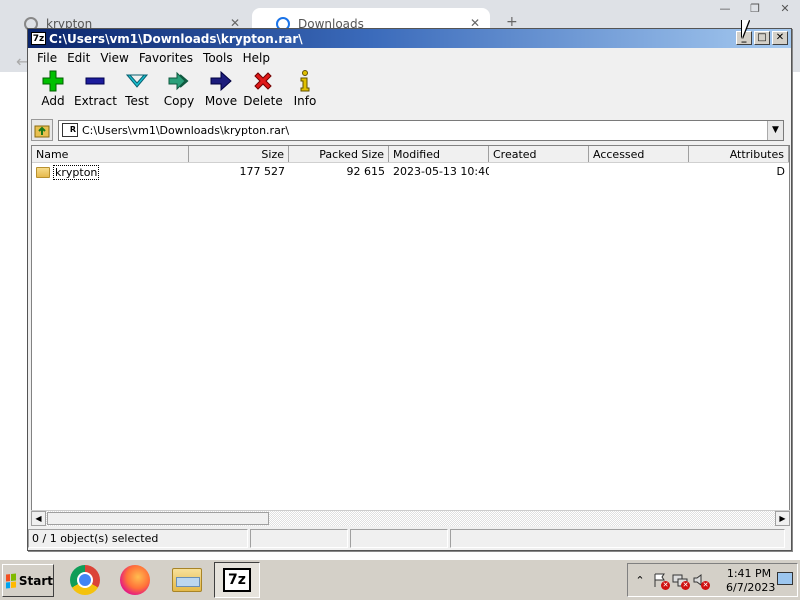 The height and width of the screenshot is (600, 800). What do you see at coordinates (218, 58) in the screenshot?
I see `menu-tools: Tools` at bounding box center [218, 58].